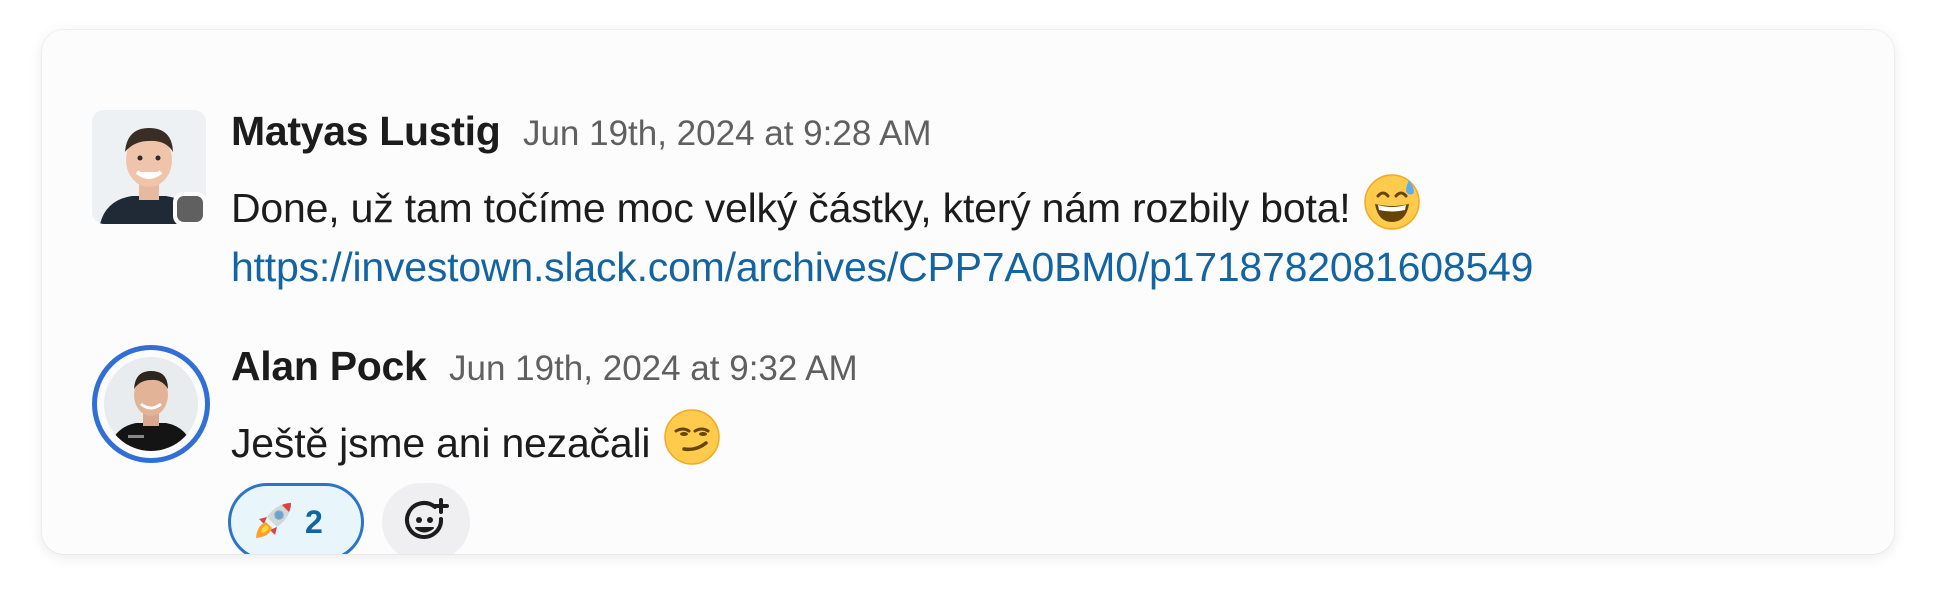 The image size is (1936, 606). What do you see at coordinates (314, 521) in the screenshot?
I see `reaction-count: 2` at bounding box center [314, 521].